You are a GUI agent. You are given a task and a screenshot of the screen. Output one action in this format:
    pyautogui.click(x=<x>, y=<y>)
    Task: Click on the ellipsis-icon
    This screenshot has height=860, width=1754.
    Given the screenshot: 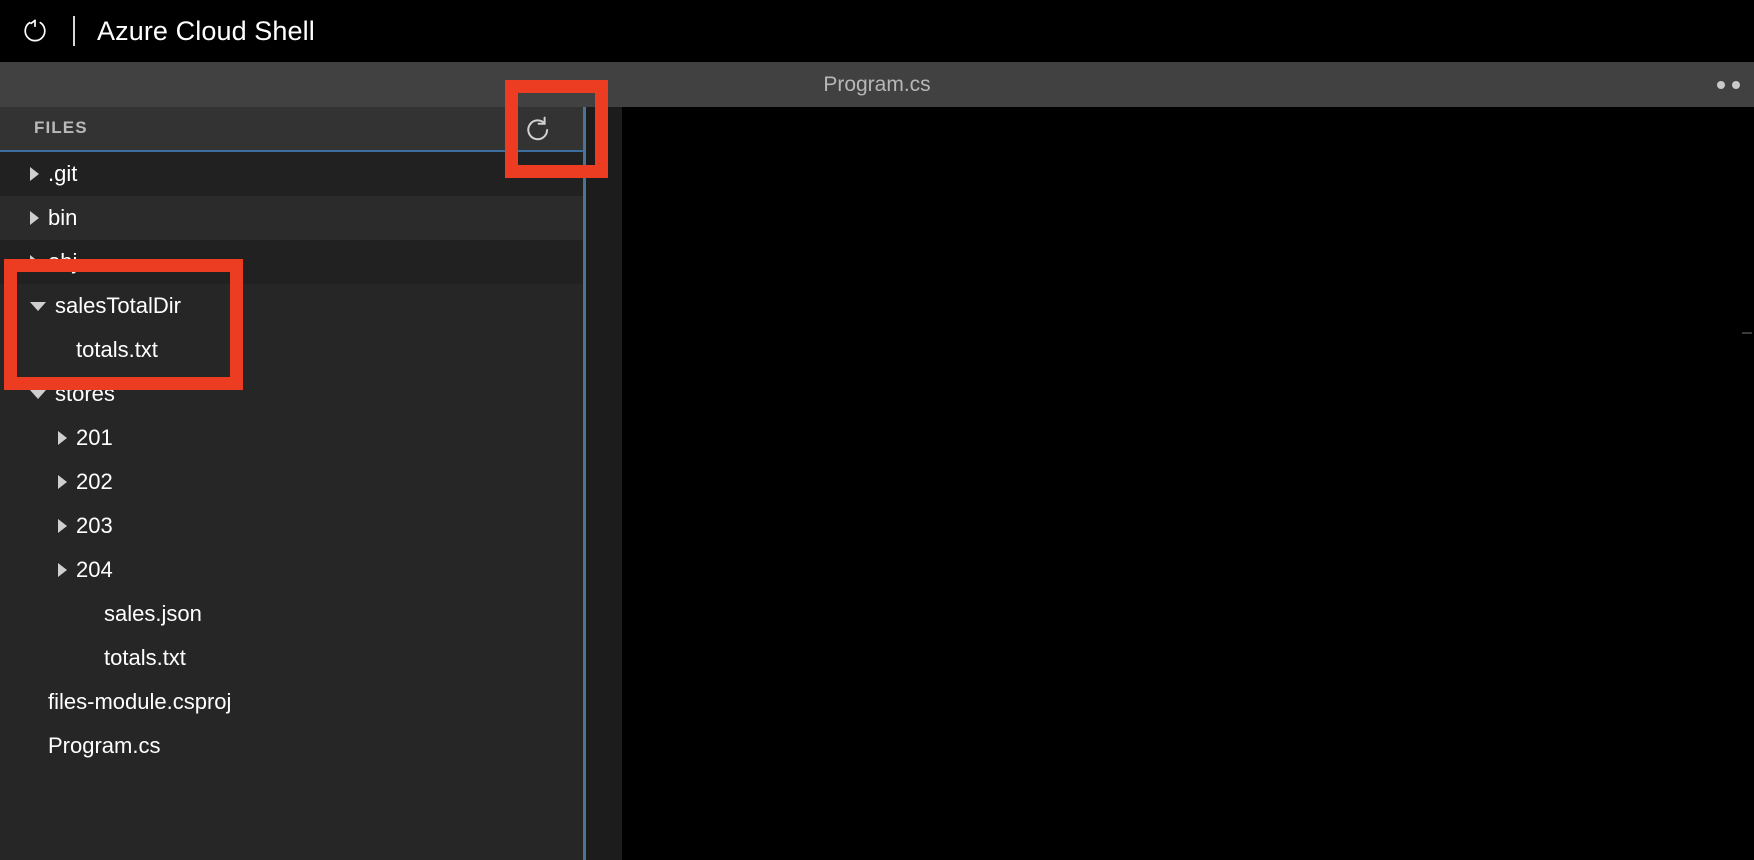 What is the action you would take?
    pyautogui.click(x=1728, y=84)
    